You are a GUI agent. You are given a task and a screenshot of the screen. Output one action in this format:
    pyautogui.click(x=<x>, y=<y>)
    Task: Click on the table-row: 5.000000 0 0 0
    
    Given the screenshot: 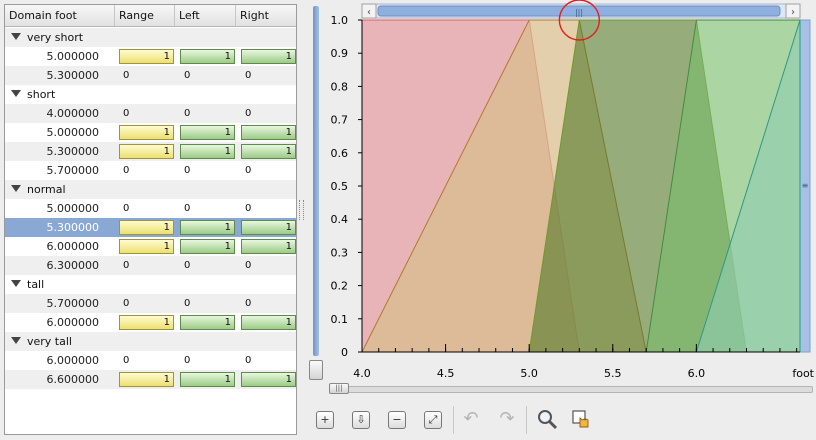 What is the action you would take?
    pyautogui.click(x=150, y=208)
    